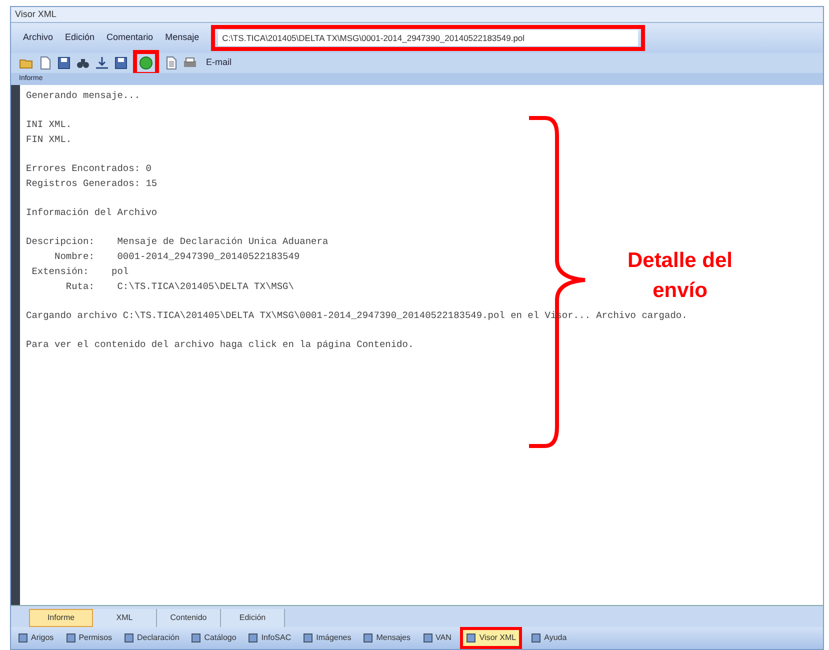 This screenshot has width=829, height=650. What do you see at coordinates (214, 638) in the screenshot?
I see `taskbar-button: Catálogo` at bounding box center [214, 638].